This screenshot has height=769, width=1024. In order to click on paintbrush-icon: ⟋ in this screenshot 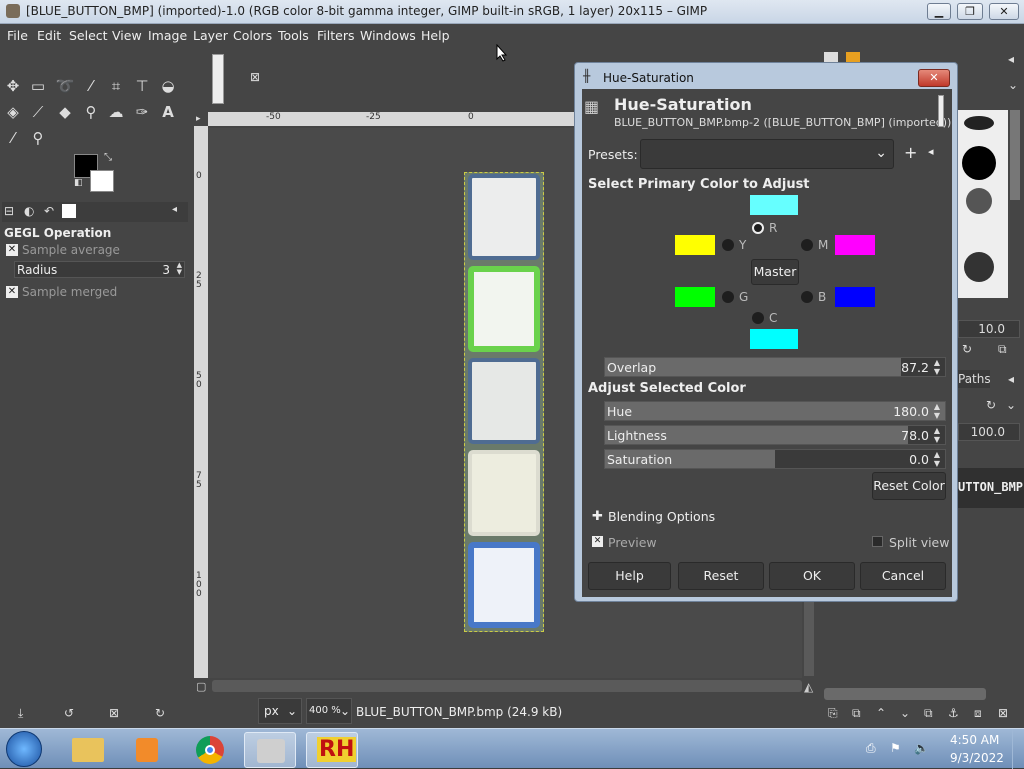, I will do `click(38, 112)`.